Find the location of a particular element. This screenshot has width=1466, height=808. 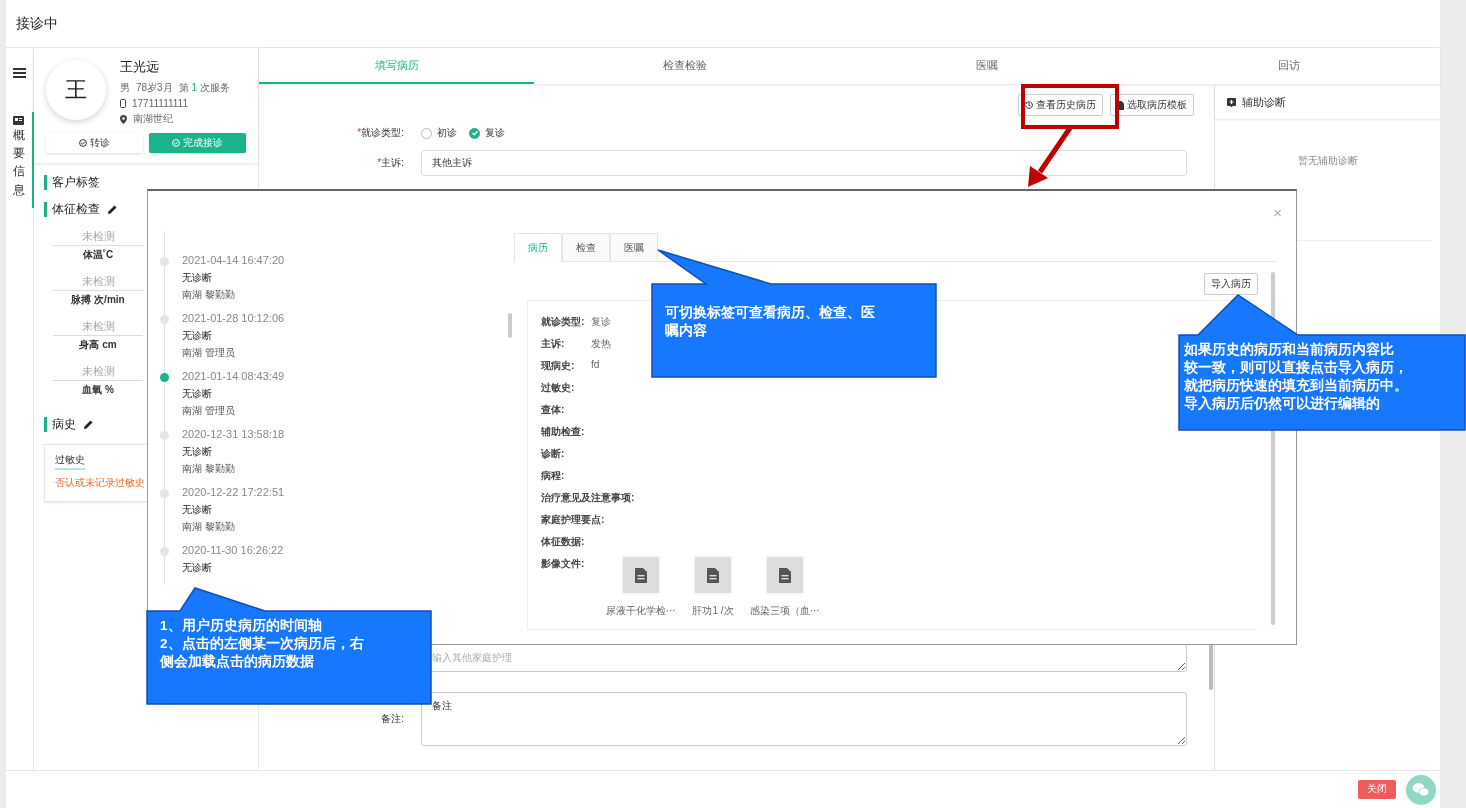

section-title: 客户标签 is located at coordinates (76, 182).